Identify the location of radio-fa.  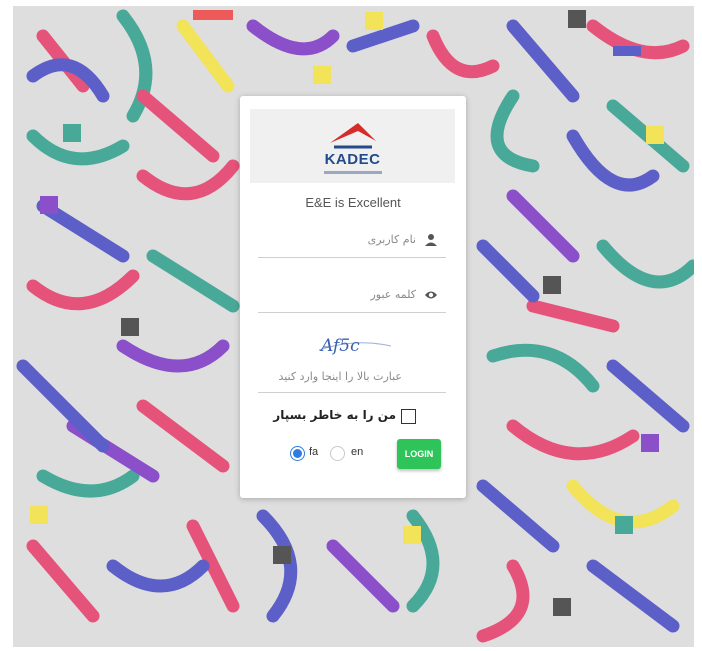
(297, 453).